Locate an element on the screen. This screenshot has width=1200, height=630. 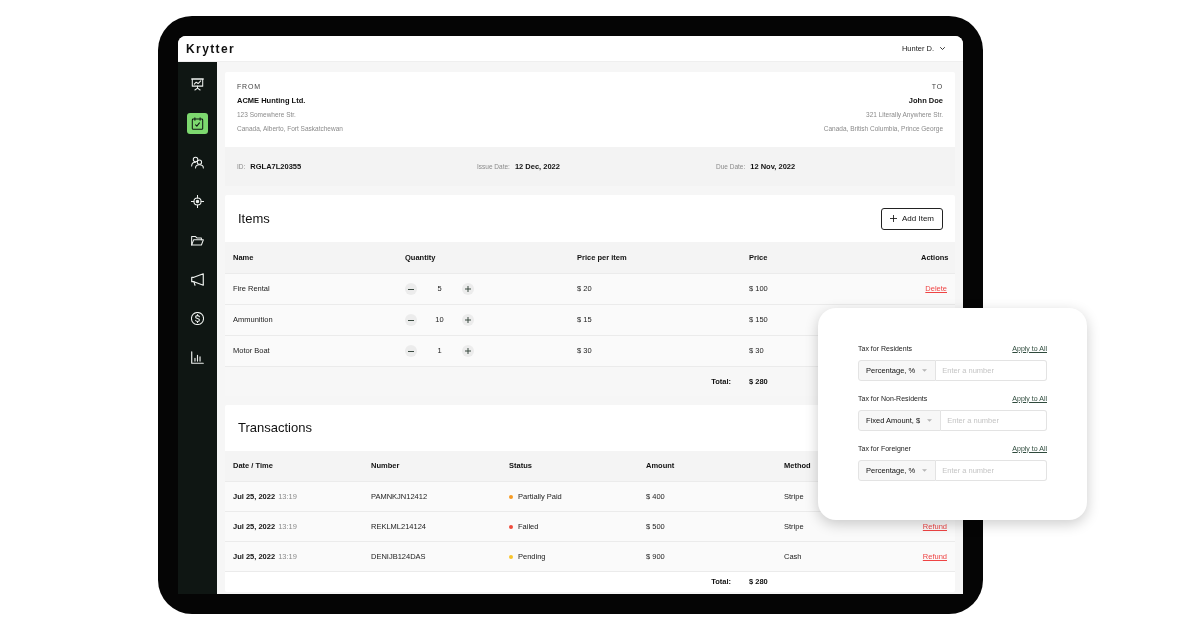
chevron-down-icon is located at coordinates (942, 48).